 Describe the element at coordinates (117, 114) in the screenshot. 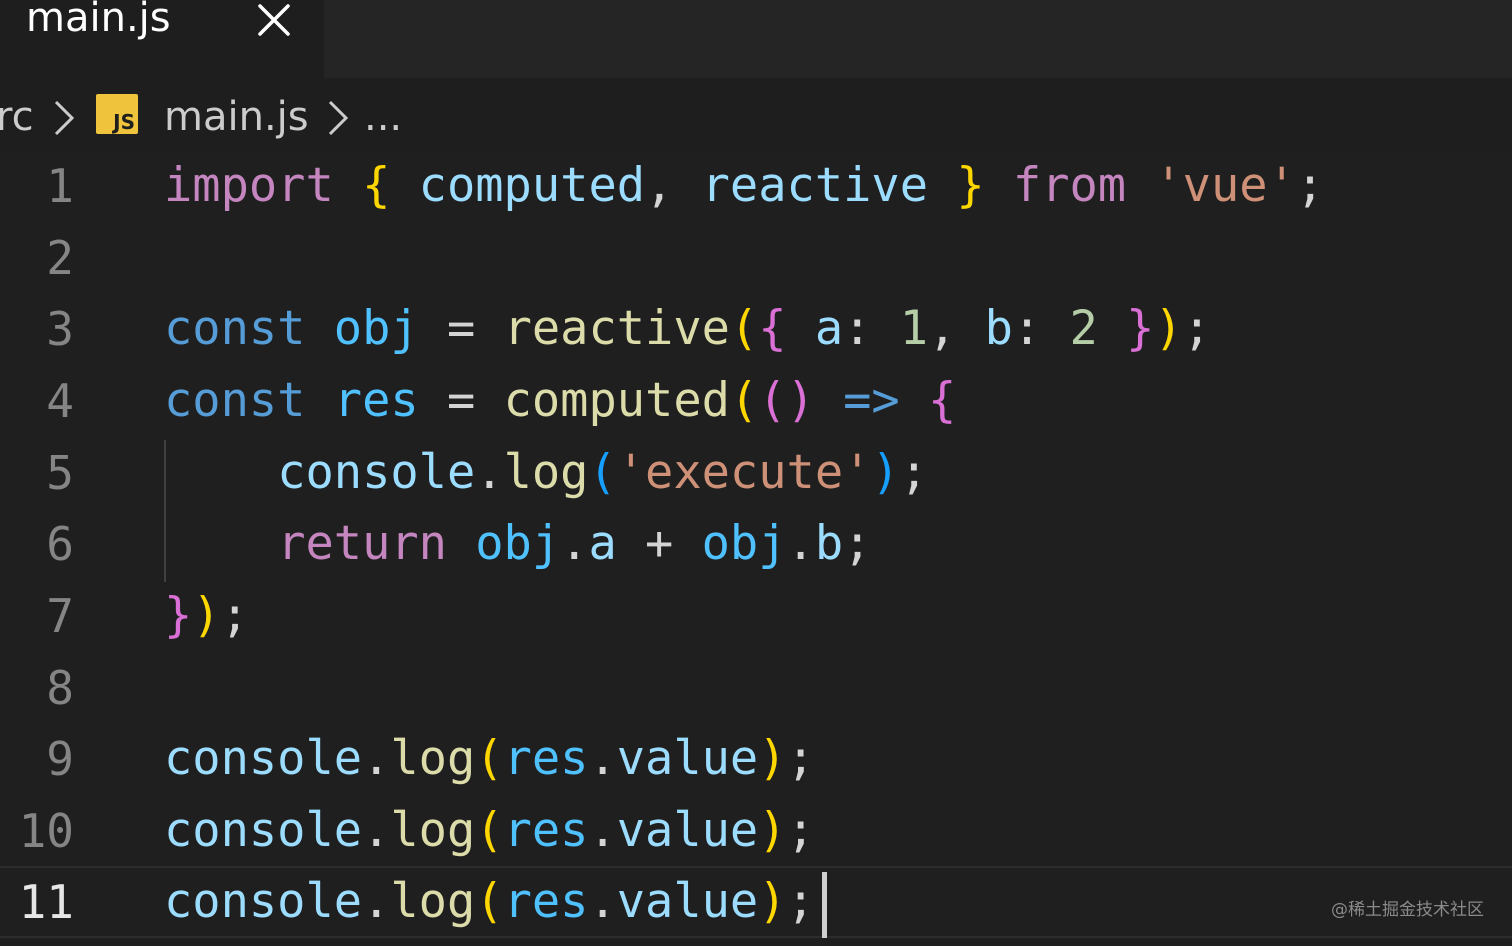

I see `js-file-icon: JS` at that location.